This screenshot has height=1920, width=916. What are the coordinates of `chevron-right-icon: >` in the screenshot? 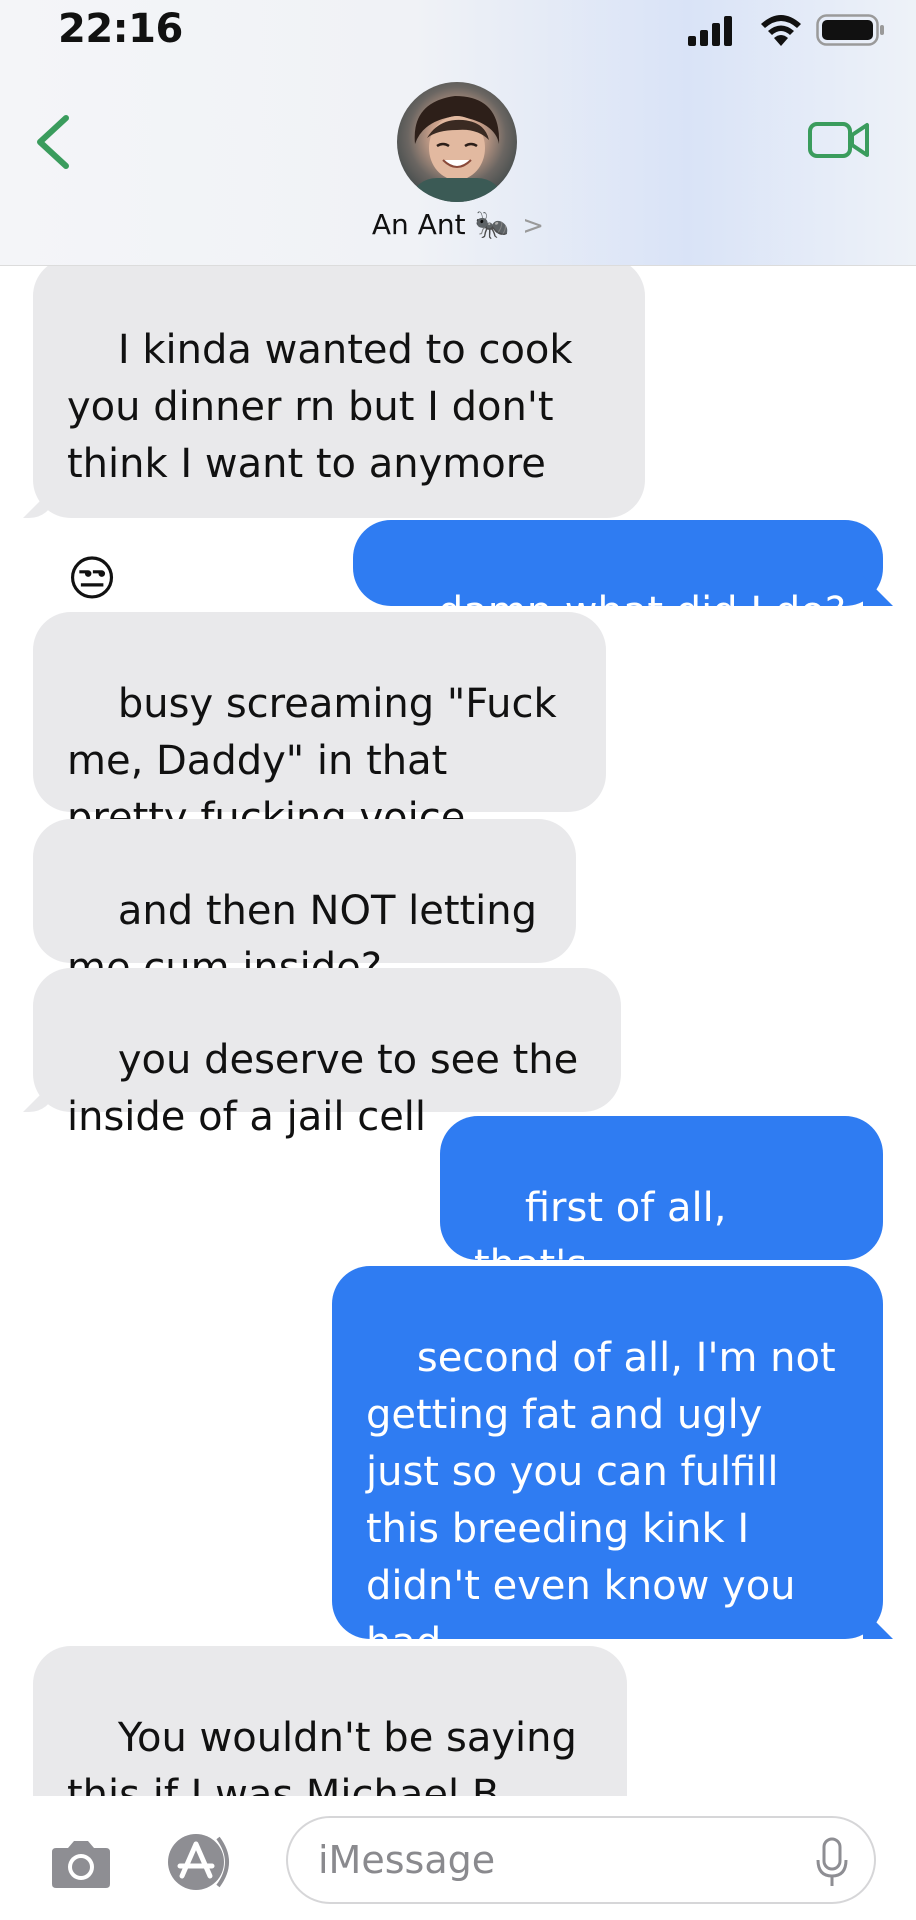 It's located at (533, 226).